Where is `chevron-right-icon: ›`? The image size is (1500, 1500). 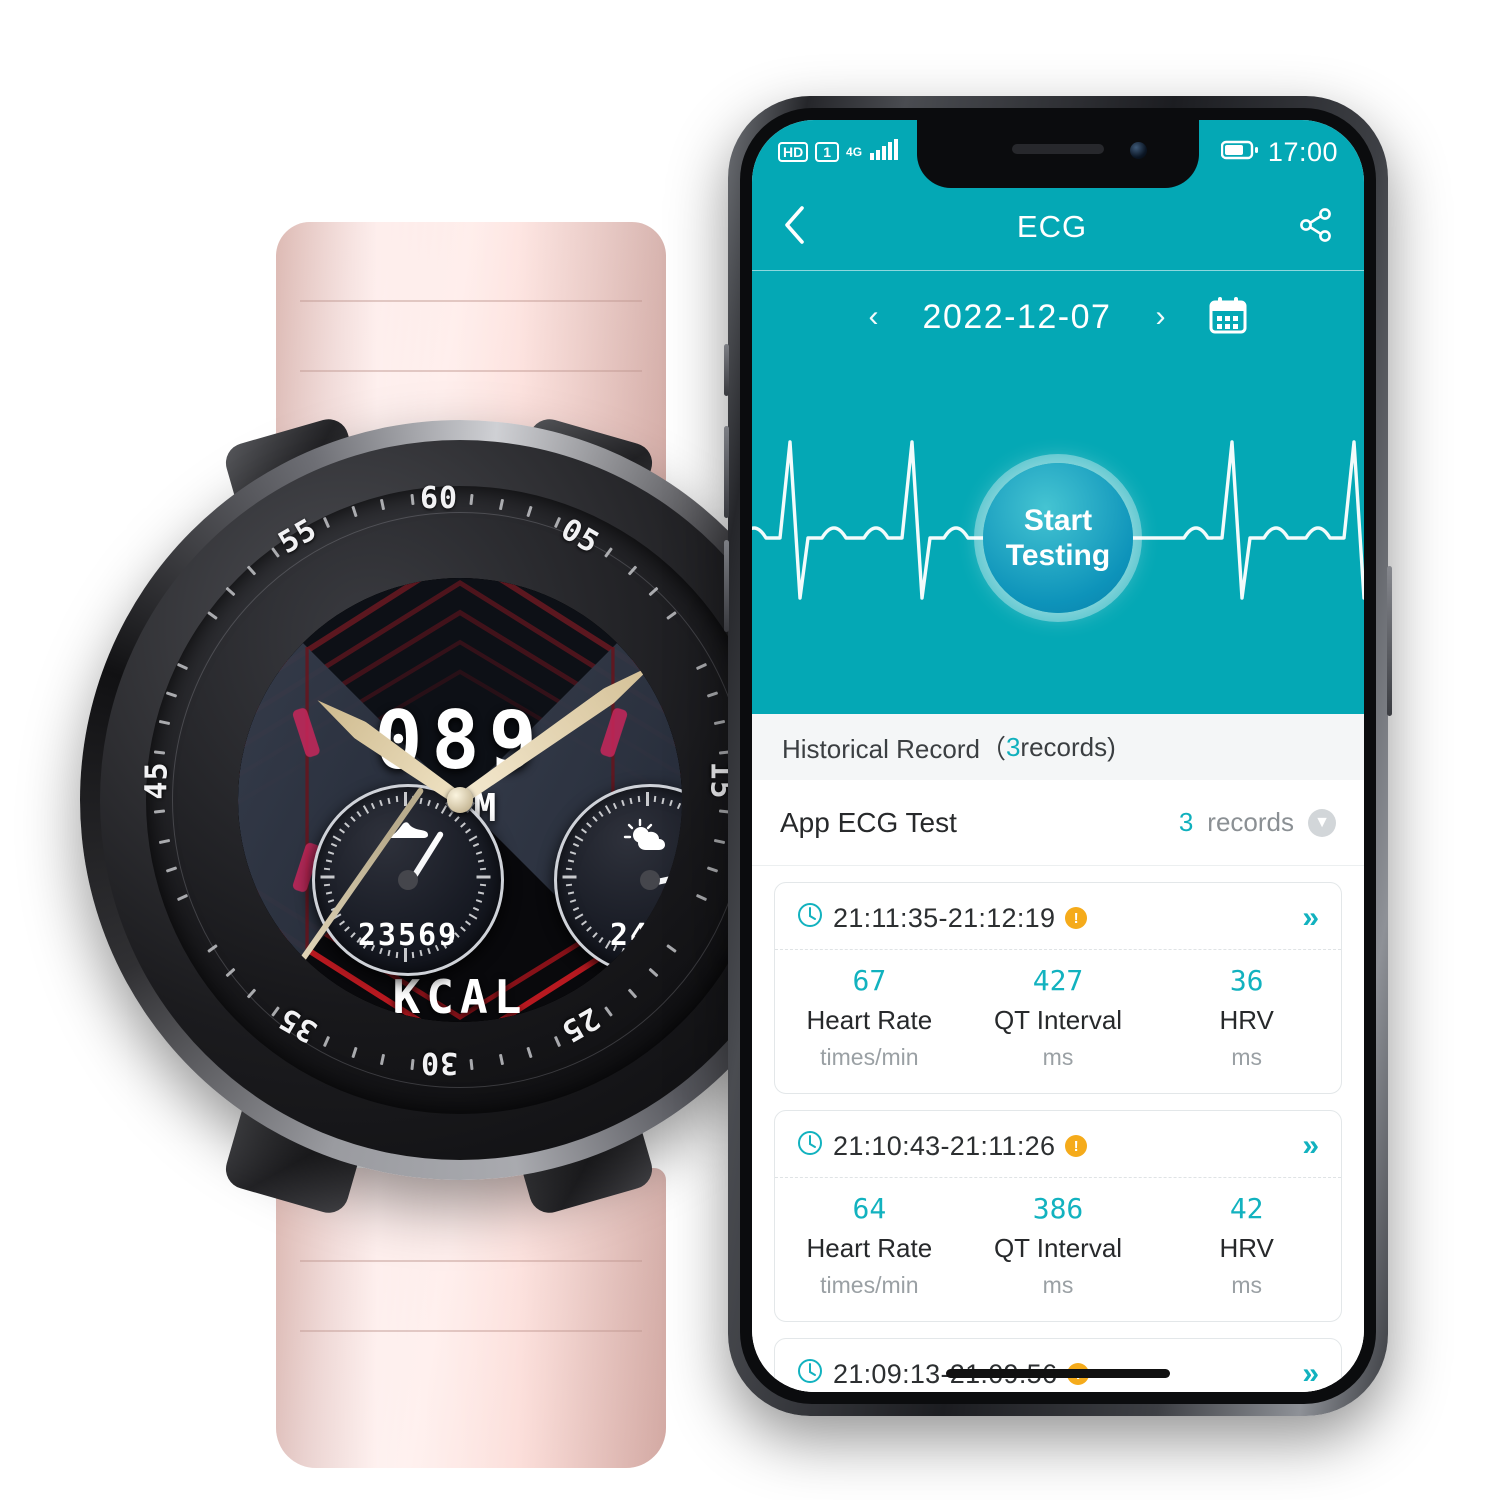 chevron-right-icon: › is located at coordinates (1160, 317).